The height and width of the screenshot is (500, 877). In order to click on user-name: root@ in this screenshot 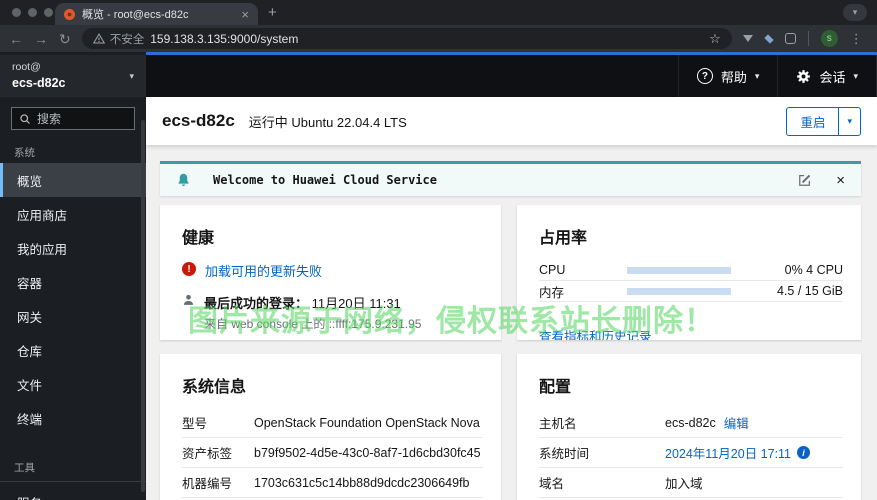, I will do `click(26, 67)`.